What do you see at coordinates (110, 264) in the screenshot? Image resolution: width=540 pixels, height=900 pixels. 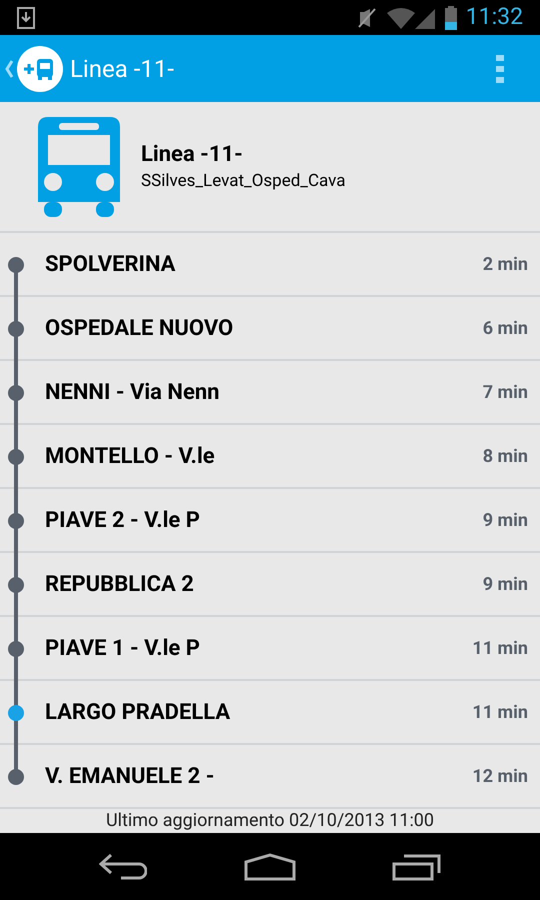 I see `stop-name: SPOLVERINA` at bounding box center [110, 264].